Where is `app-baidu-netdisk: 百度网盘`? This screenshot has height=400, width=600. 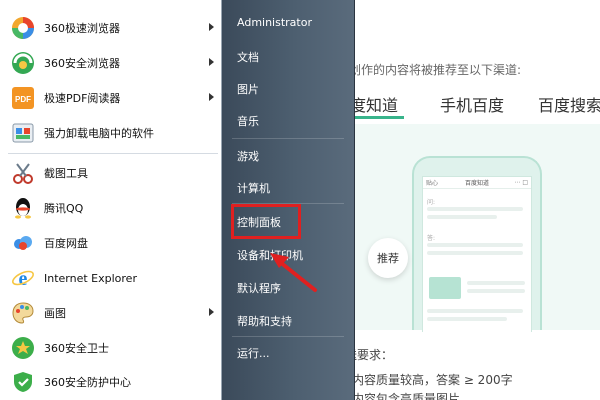 app-baidu-netdisk: 百度网盘 is located at coordinates (112, 243).